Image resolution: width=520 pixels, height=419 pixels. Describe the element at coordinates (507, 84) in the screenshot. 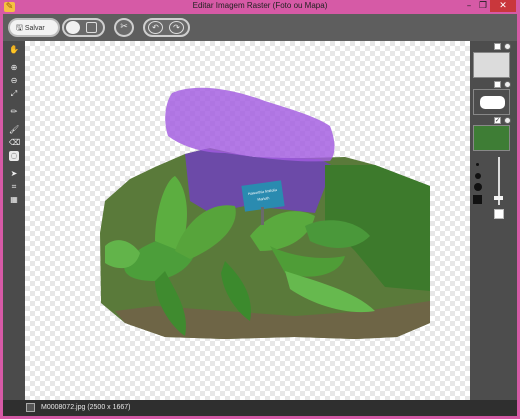

I see `layer-2-eye-icon` at that location.